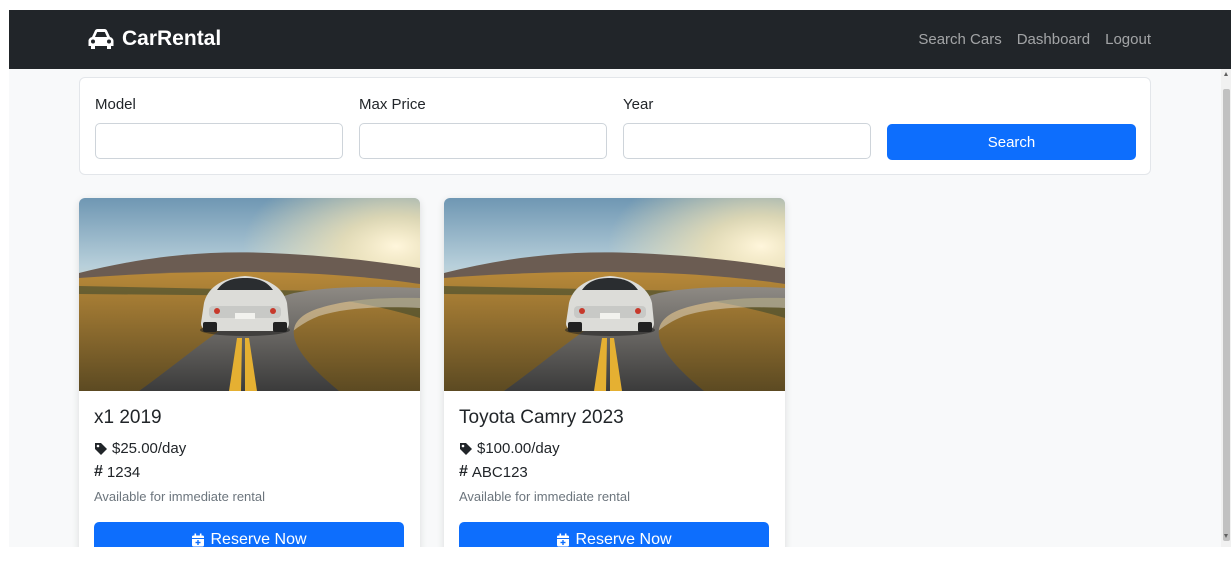 This screenshot has height=573, width=1231. What do you see at coordinates (518, 448) in the screenshot?
I see `car-price-value: $100.00/day` at bounding box center [518, 448].